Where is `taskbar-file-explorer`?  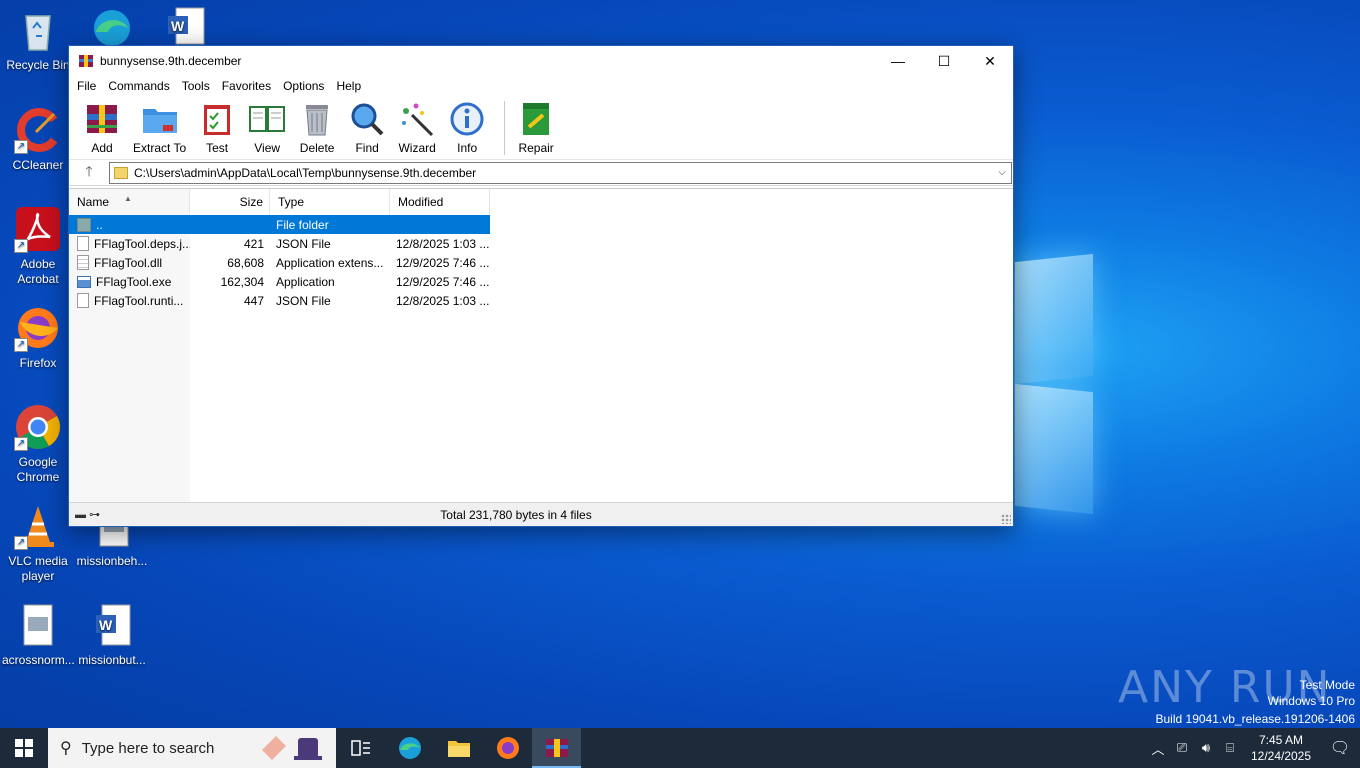
taskbar-file-explorer is located at coordinates (458, 748).